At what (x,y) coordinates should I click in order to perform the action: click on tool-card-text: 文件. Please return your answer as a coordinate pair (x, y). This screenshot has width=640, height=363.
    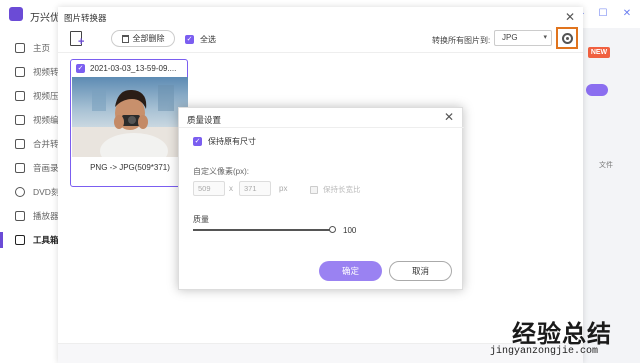
    Looking at the image, I should click on (606, 165).